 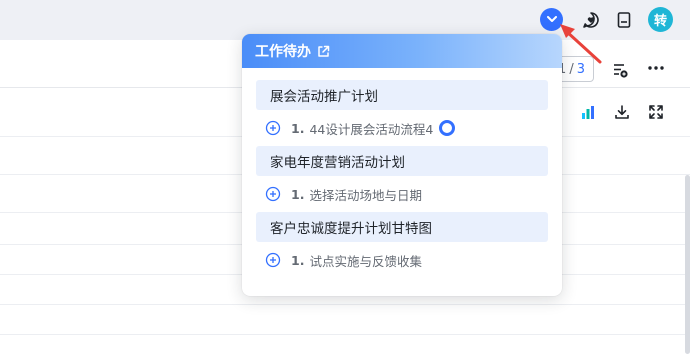 I want to click on todo-task: 1. 选择活动场地与日期, so click(x=402, y=194).